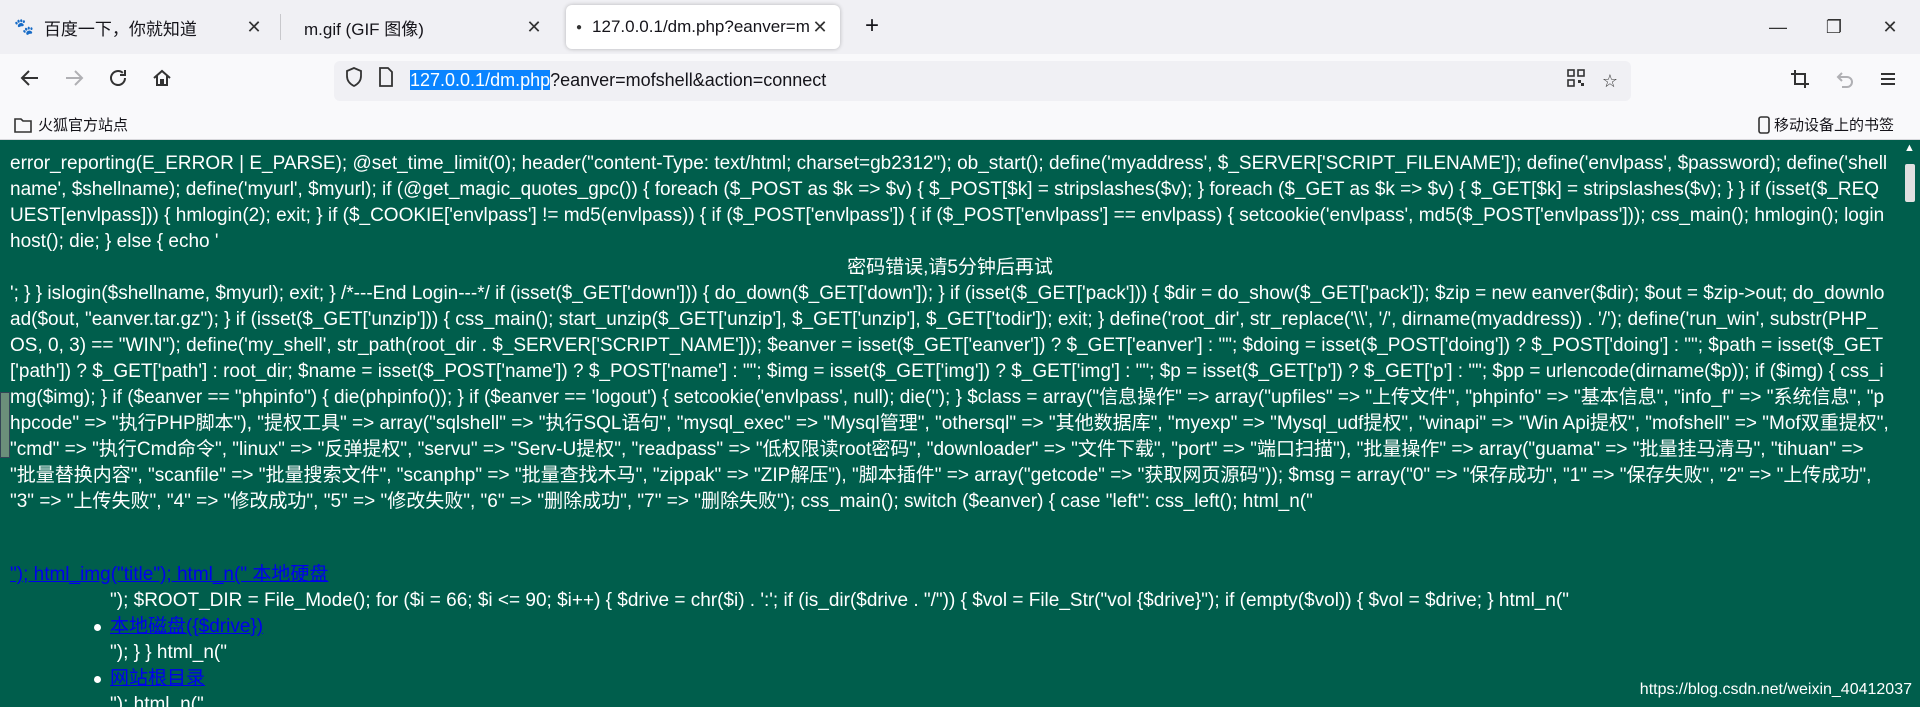 The height and width of the screenshot is (707, 1920). I want to click on mobile-bookmarks-label: 移动设备上的书签, so click(1833, 125).